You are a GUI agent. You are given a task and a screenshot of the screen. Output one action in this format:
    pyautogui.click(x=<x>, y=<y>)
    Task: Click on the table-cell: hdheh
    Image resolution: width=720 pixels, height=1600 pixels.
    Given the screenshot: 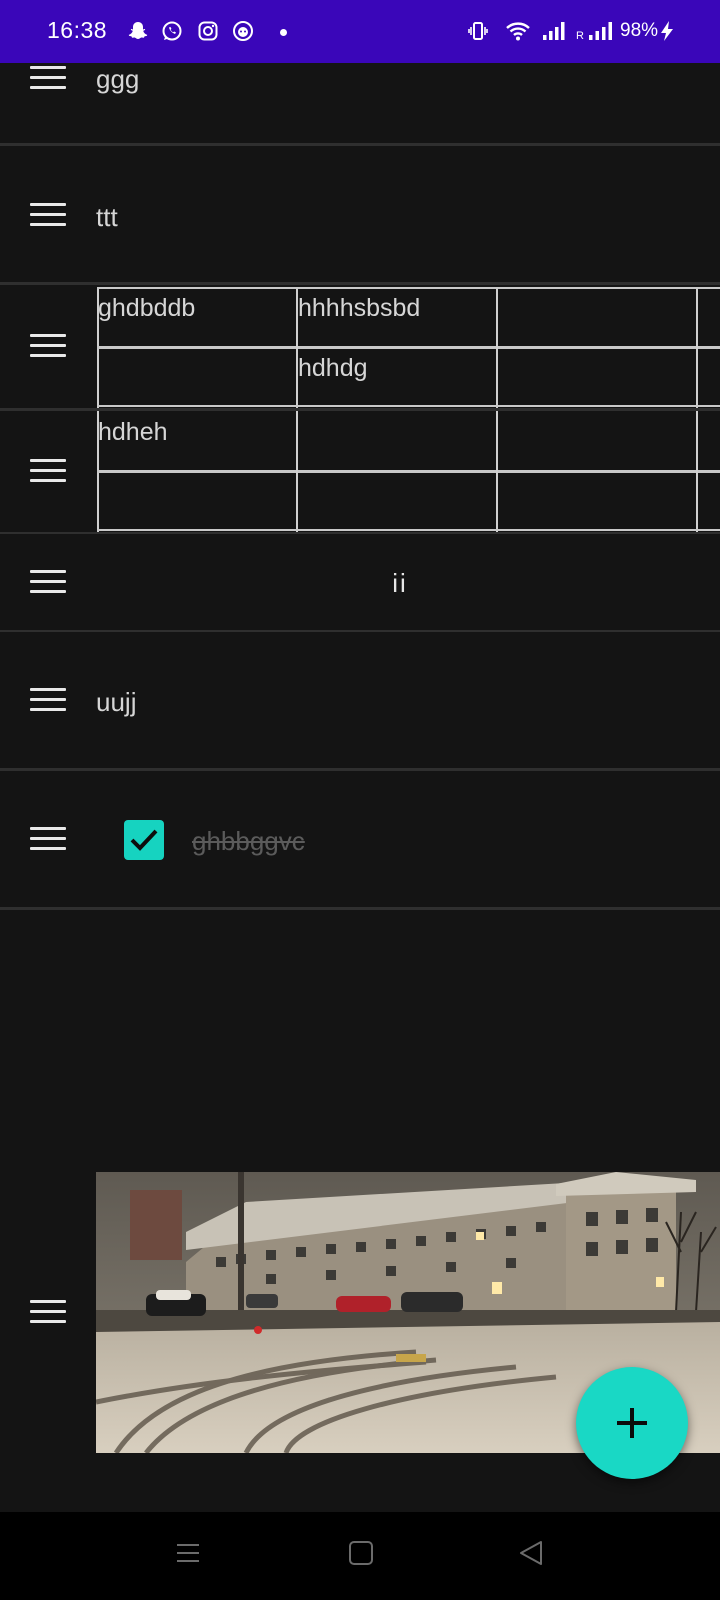 What is the action you would take?
    pyautogui.click(x=133, y=432)
    